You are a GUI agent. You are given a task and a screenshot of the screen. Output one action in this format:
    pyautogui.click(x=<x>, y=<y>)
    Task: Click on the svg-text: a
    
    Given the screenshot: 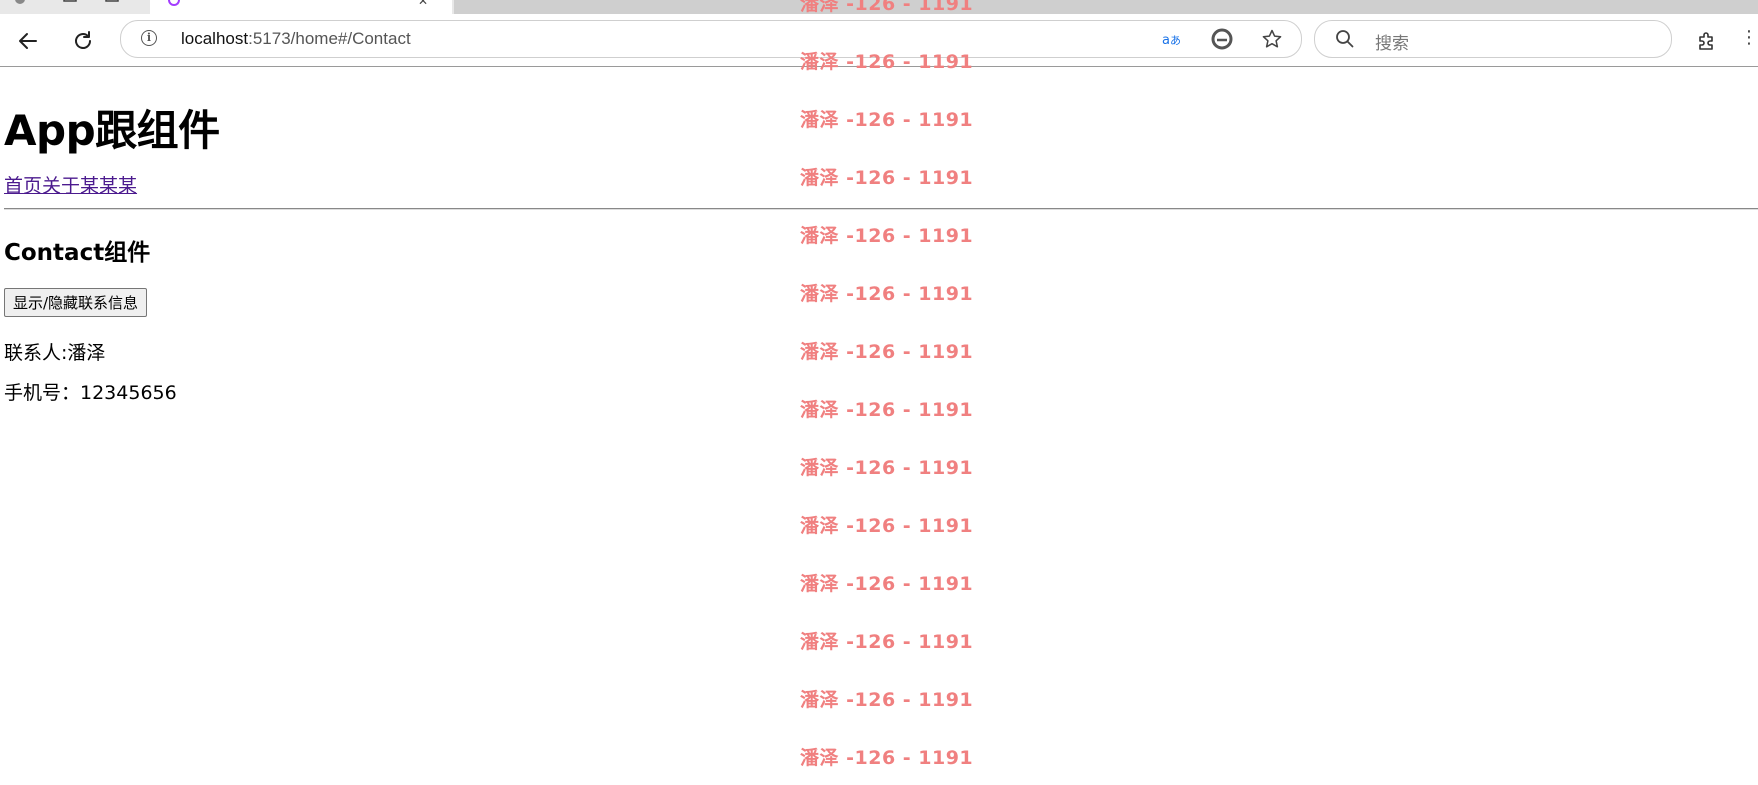 What is the action you would take?
    pyautogui.click(x=1166, y=40)
    